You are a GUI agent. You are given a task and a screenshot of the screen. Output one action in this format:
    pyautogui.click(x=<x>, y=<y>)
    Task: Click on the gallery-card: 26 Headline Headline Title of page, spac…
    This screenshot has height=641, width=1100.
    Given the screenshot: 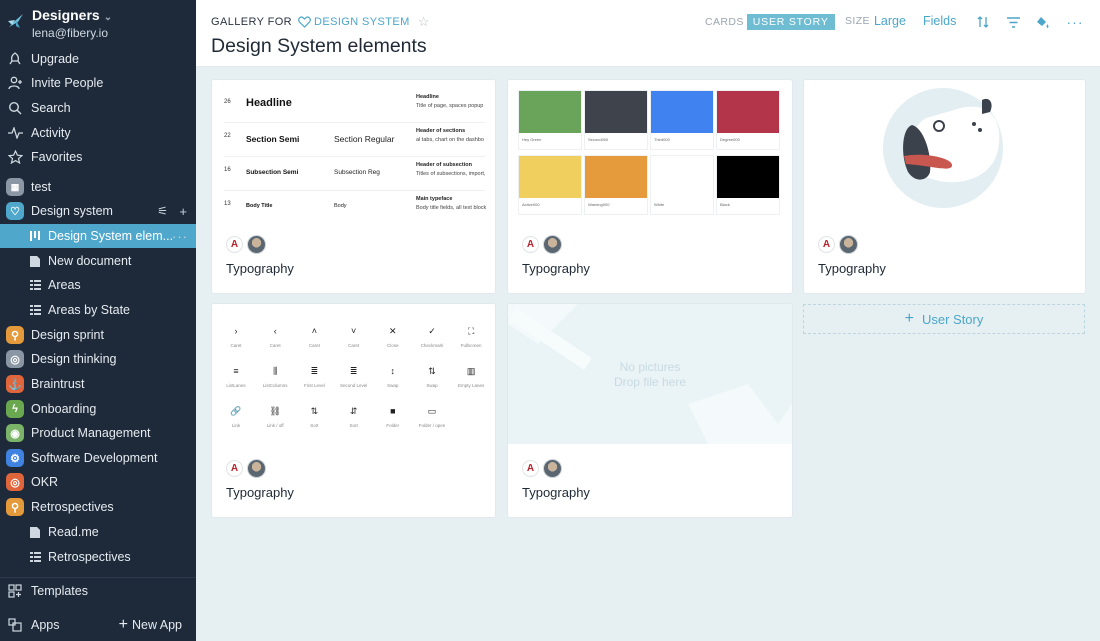 What is the action you would take?
    pyautogui.click(x=353, y=186)
    